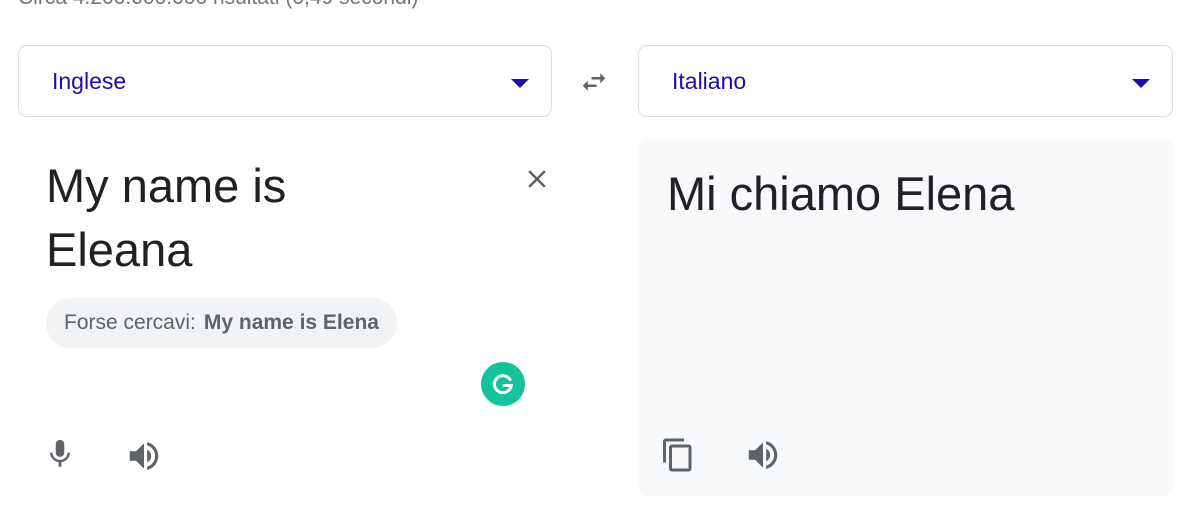  I want to click on source-text-line-1: My name is, so click(166, 185).